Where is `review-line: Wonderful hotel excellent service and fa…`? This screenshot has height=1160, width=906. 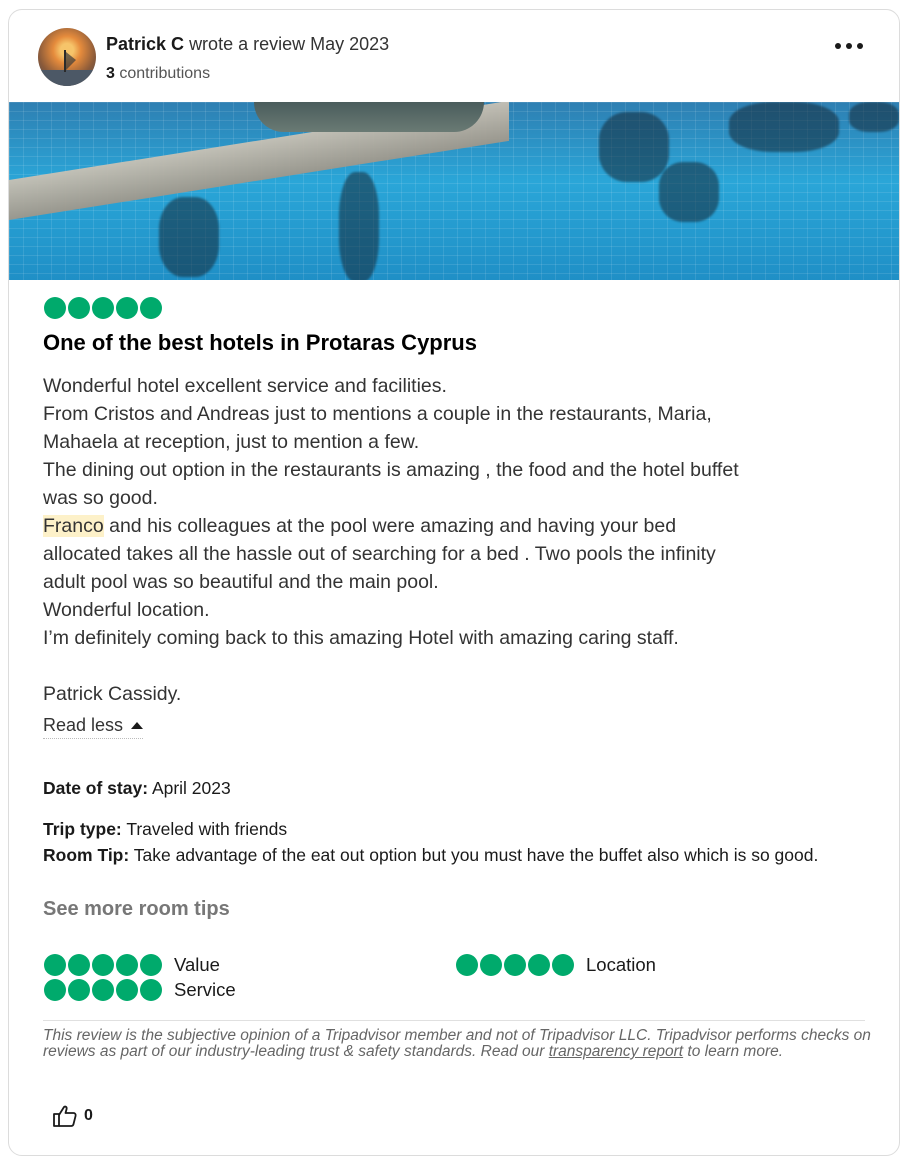
review-line: Wonderful hotel excellent service and fa… is located at coordinates (245, 386).